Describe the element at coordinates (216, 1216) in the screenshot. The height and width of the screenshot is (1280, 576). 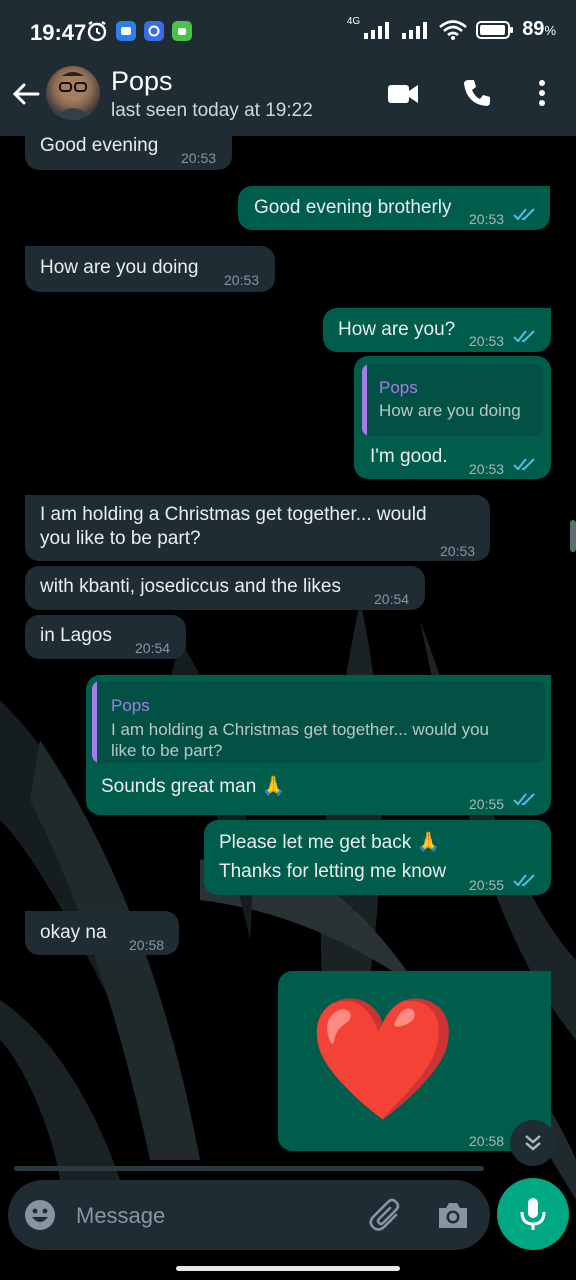
I see `message-input` at that location.